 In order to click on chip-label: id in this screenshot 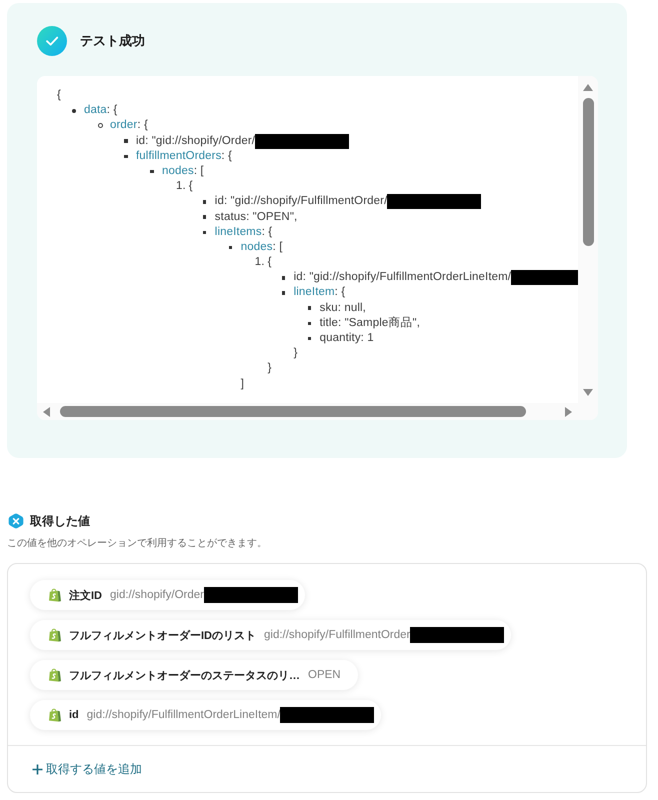, I will do `click(74, 715)`.